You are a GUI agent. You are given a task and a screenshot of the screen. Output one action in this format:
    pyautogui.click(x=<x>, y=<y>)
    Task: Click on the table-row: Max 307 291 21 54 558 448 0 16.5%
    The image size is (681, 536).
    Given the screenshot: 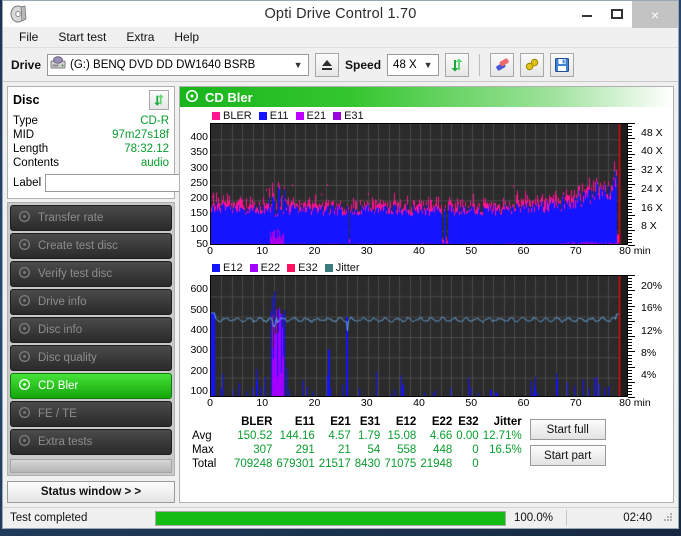 What is the action you would take?
    pyautogui.click(x=357, y=450)
    